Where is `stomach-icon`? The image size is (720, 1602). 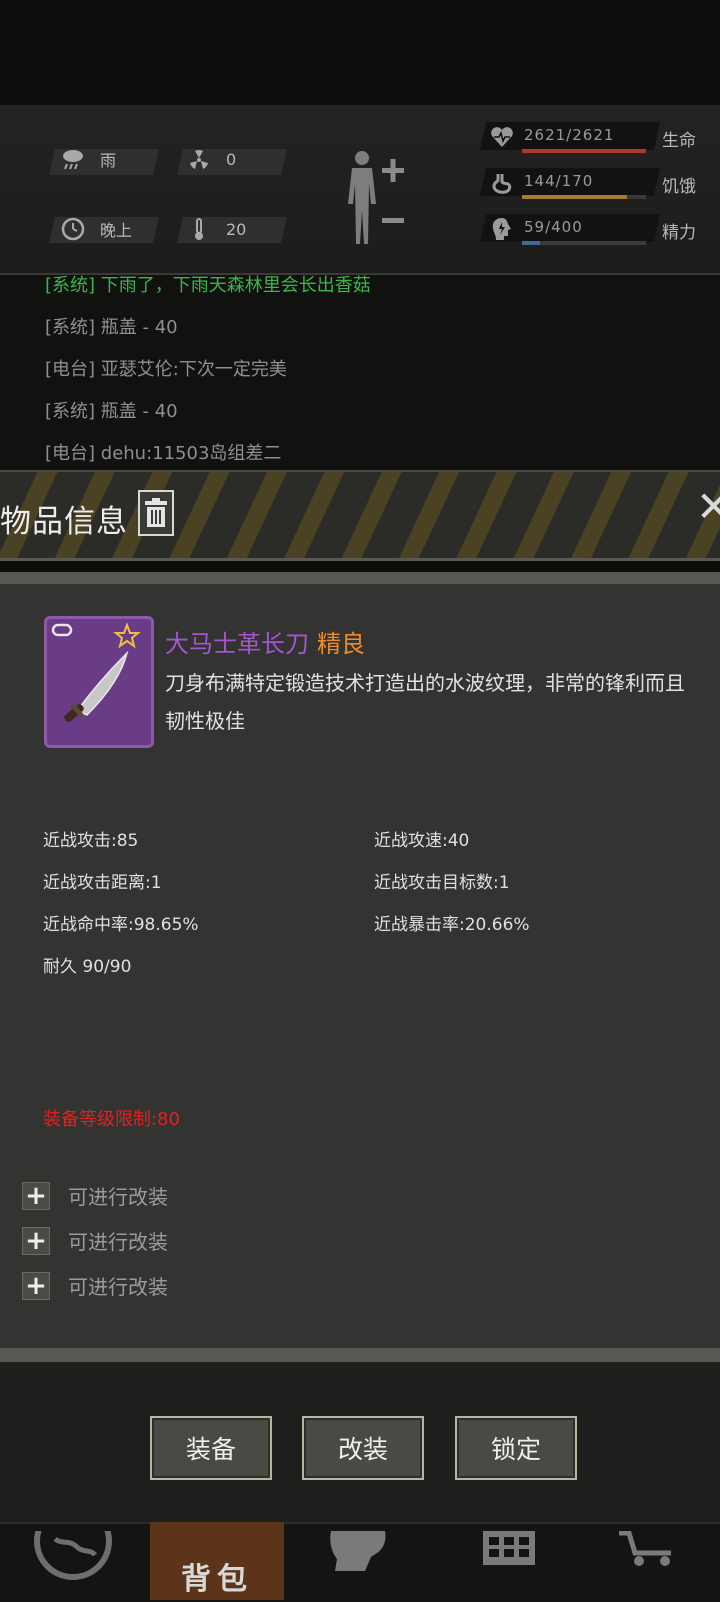 stomach-icon is located at coordinates (502, 185).